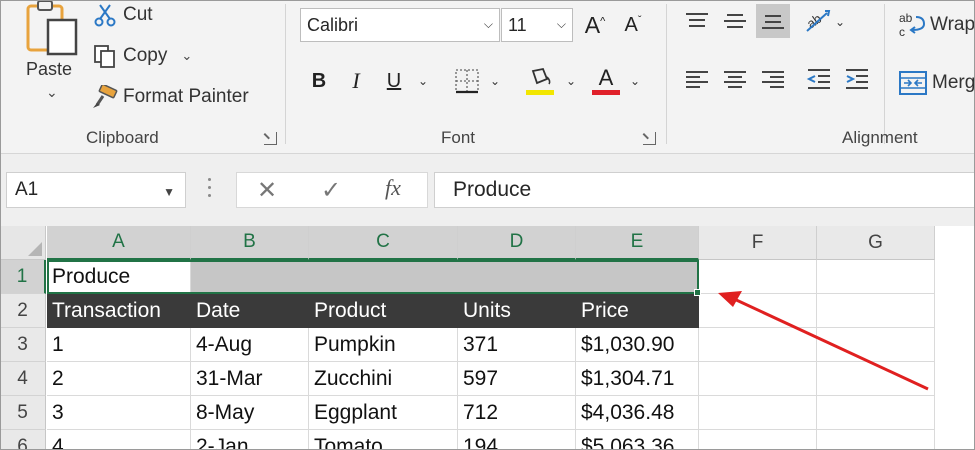 Image resolution: width=975 pixels, height=450 pixels. I want to click on column-header-f: F, so click(758, 243).